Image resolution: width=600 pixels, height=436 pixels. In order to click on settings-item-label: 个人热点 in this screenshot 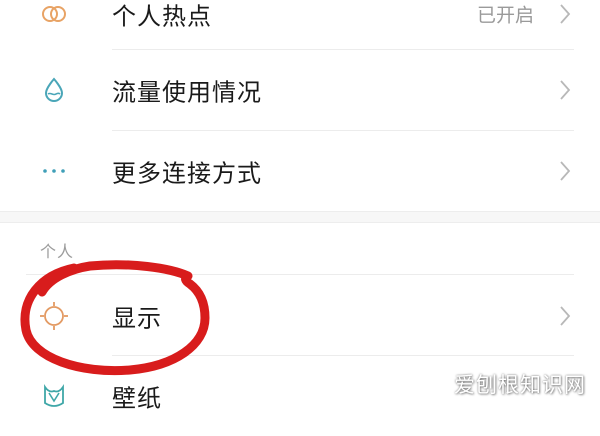, I will do `click(162, 16)`.